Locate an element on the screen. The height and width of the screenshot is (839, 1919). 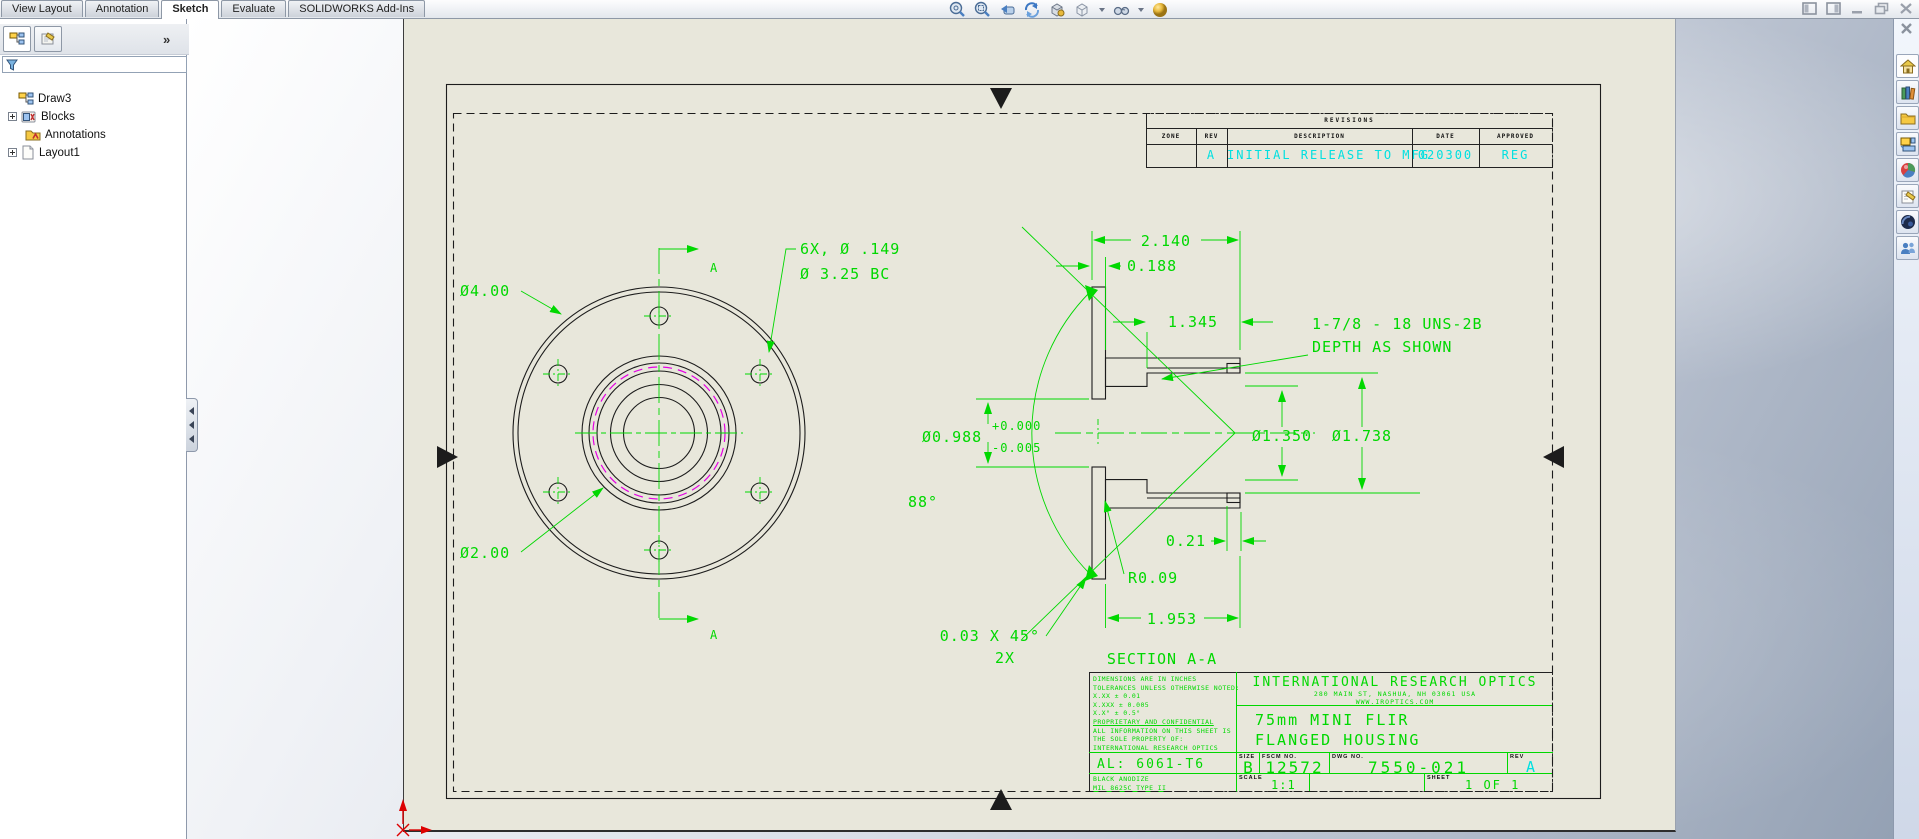
size-label: SIZE is located at coordinates (1247, 757).